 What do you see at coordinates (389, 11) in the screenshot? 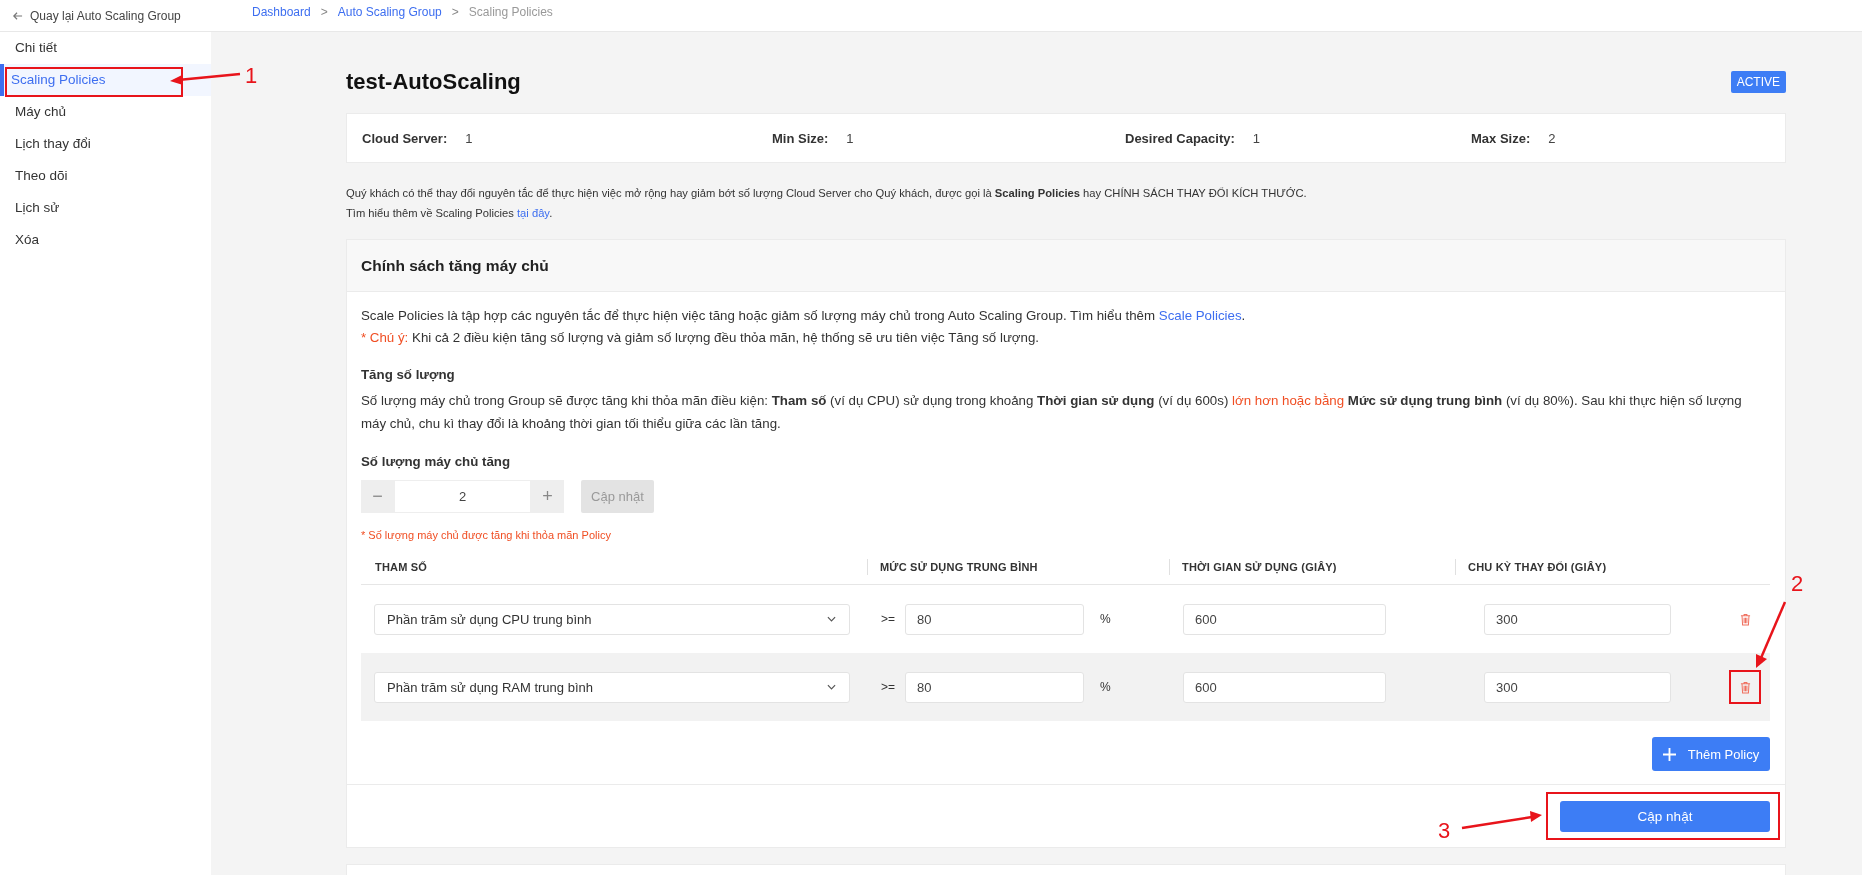
I see `breadcrumb-link: Auto Scaling Group` at bounding box center [389, 11].